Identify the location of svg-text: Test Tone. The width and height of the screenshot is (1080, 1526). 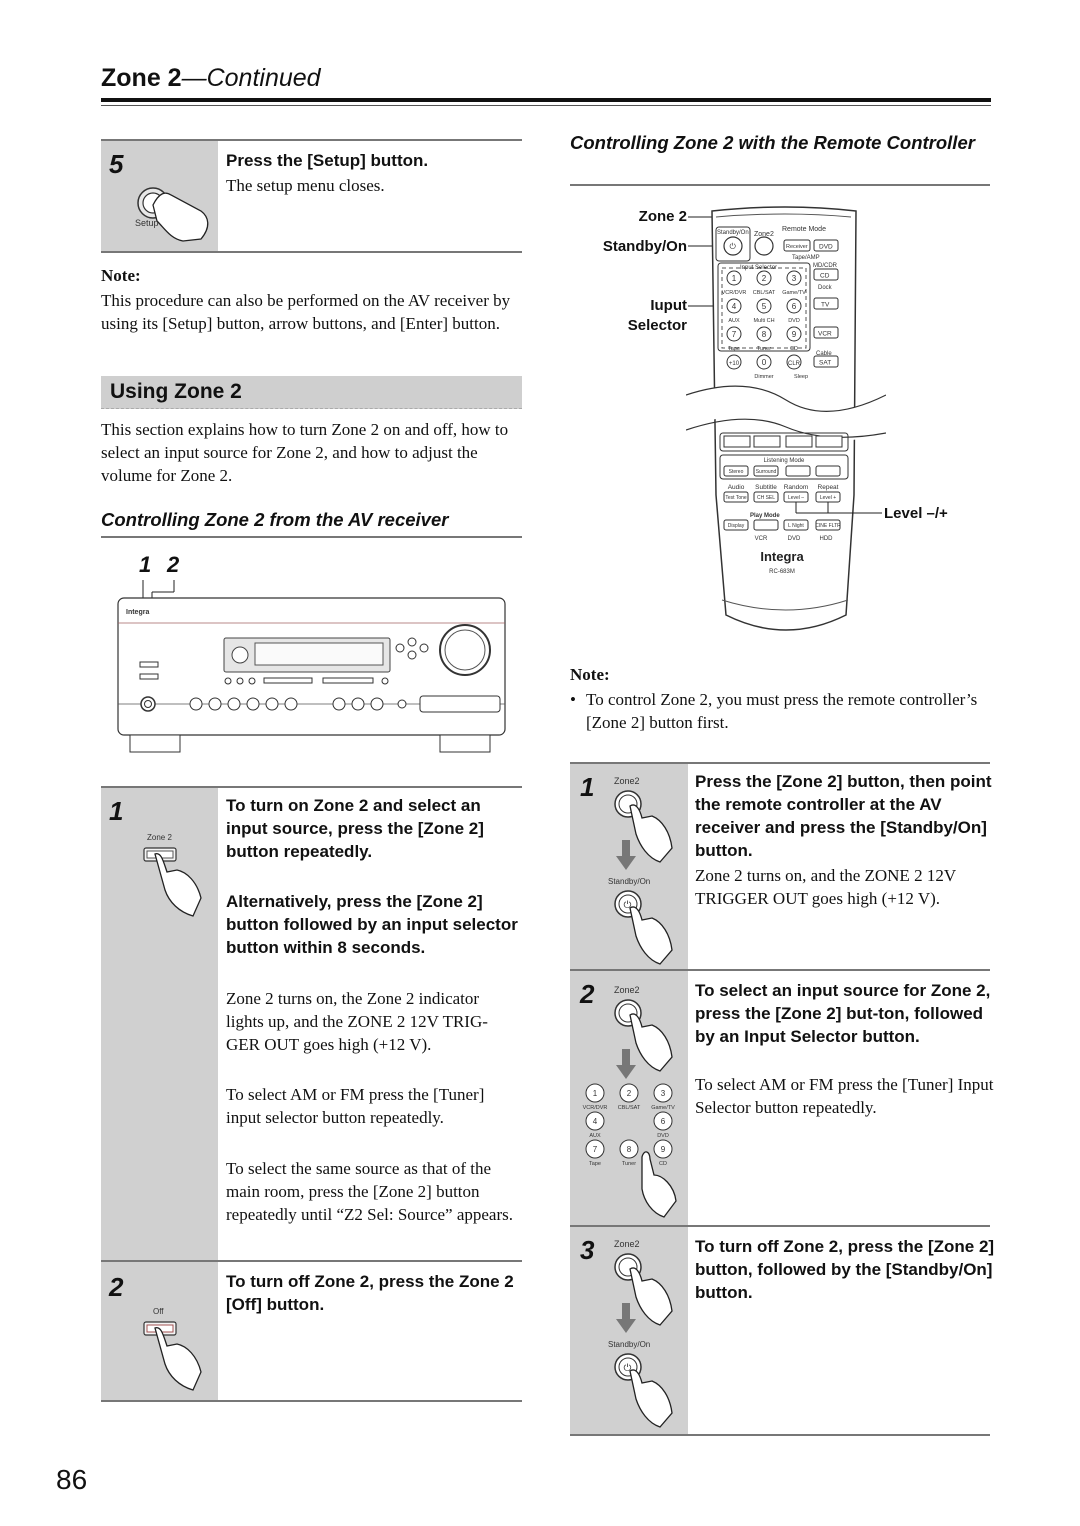
(736, 498).